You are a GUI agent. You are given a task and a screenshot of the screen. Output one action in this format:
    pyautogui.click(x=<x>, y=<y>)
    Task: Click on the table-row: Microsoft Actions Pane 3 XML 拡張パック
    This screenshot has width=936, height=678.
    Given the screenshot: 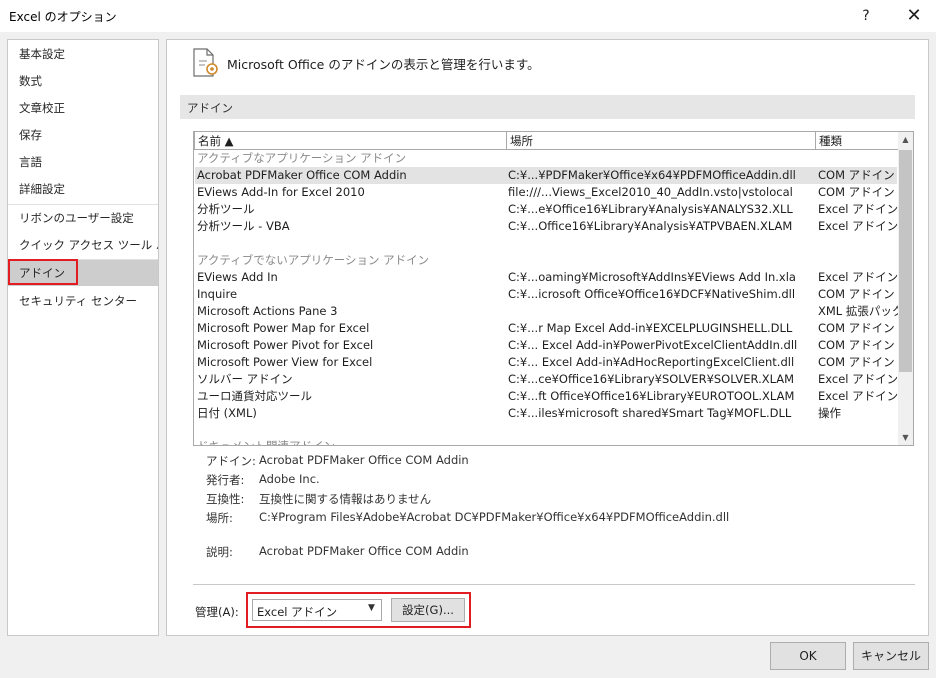 What is the action you would take?
    pyautogui.click(x=549, y=311)
    